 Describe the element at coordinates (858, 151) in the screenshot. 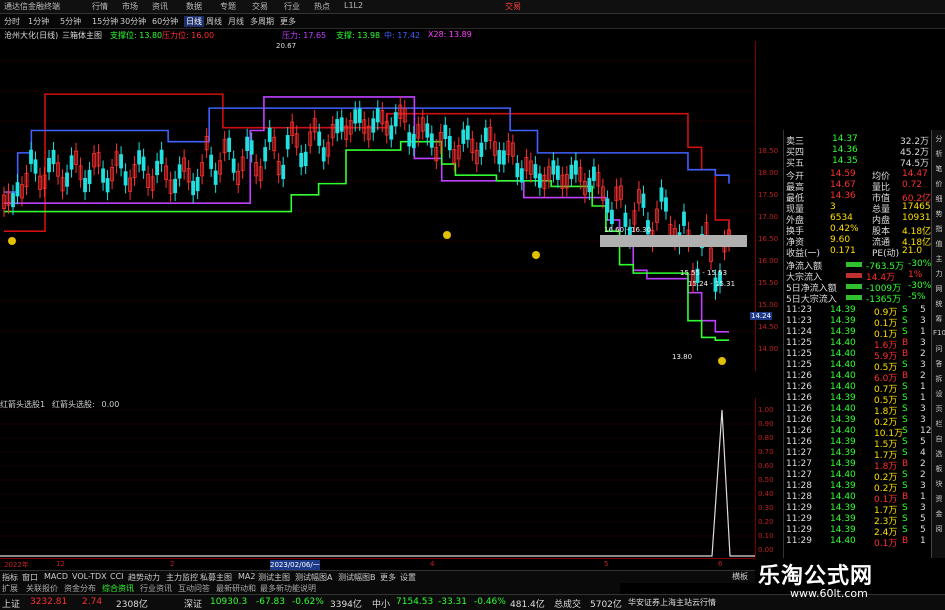

I see `order-book-row: 买四 14.36 45.2万` at that location.